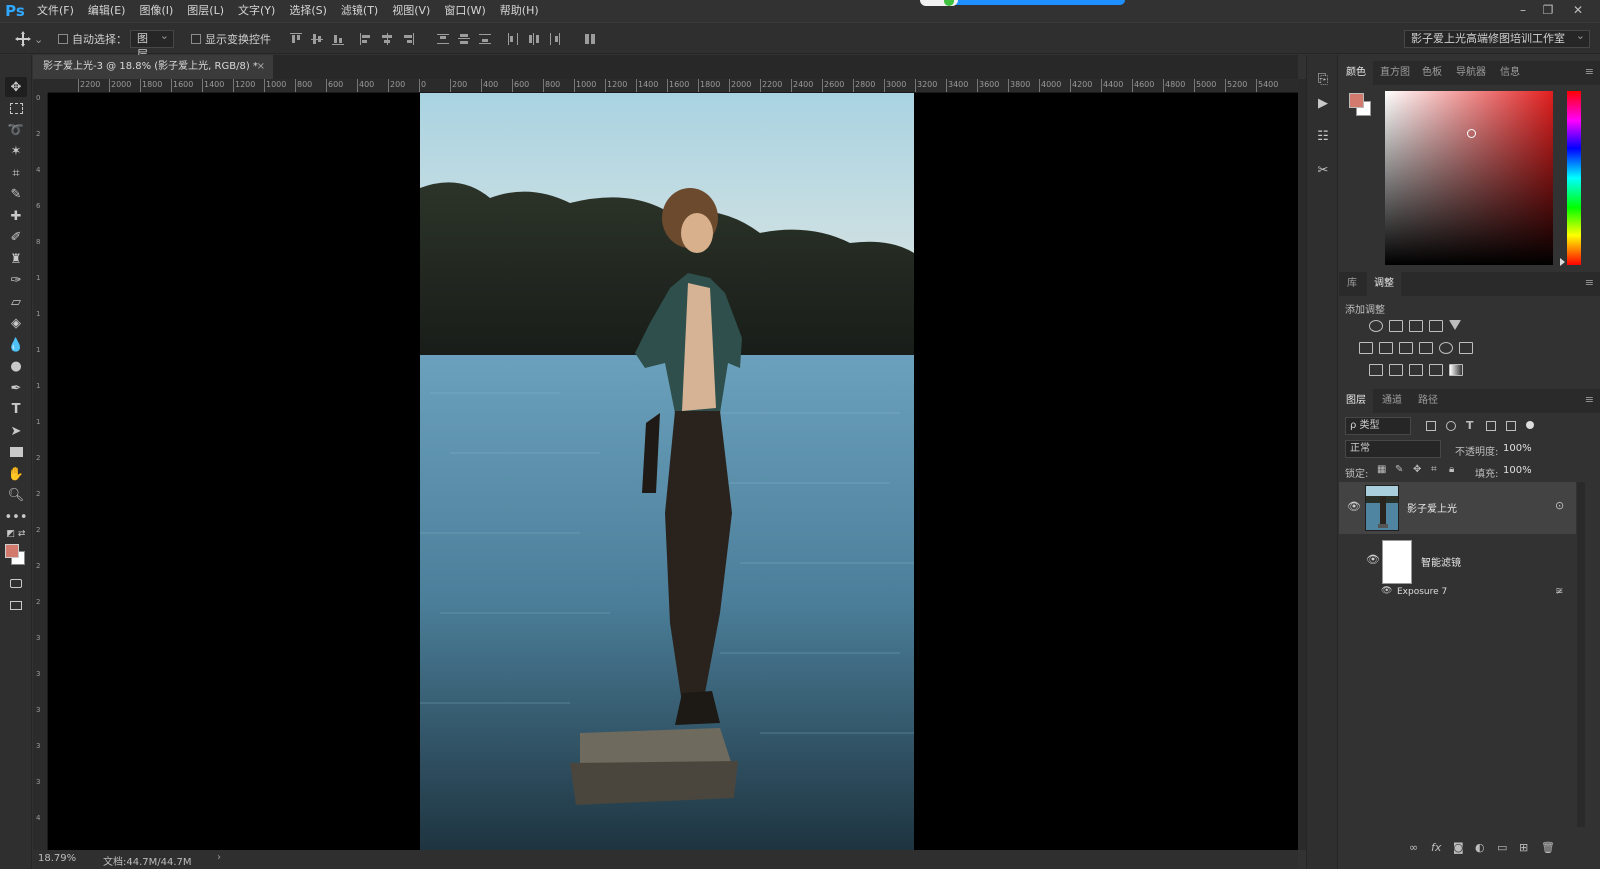 The width and height of the screenshot is (1600, 869). What do you see at coordinates (55, 11) in the screenshot?
I see `menu-file: 文件(F)` at bounding box center [55, 11].